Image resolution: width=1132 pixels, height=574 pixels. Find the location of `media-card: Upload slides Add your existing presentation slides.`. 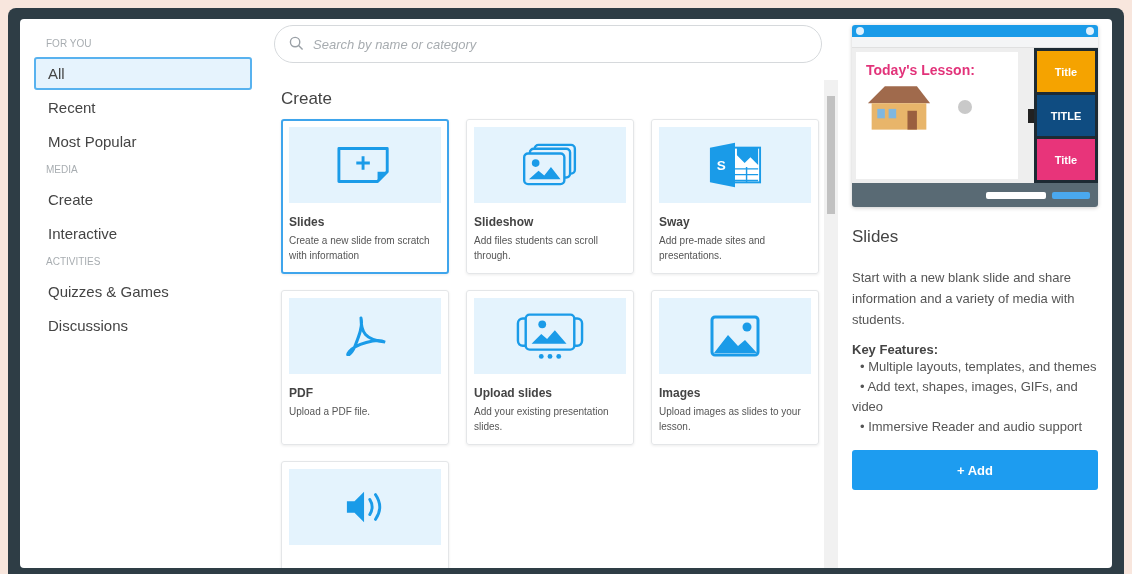

media-card: Upload slides Add your existing presentation slides. is located at coordinates (550, 367).